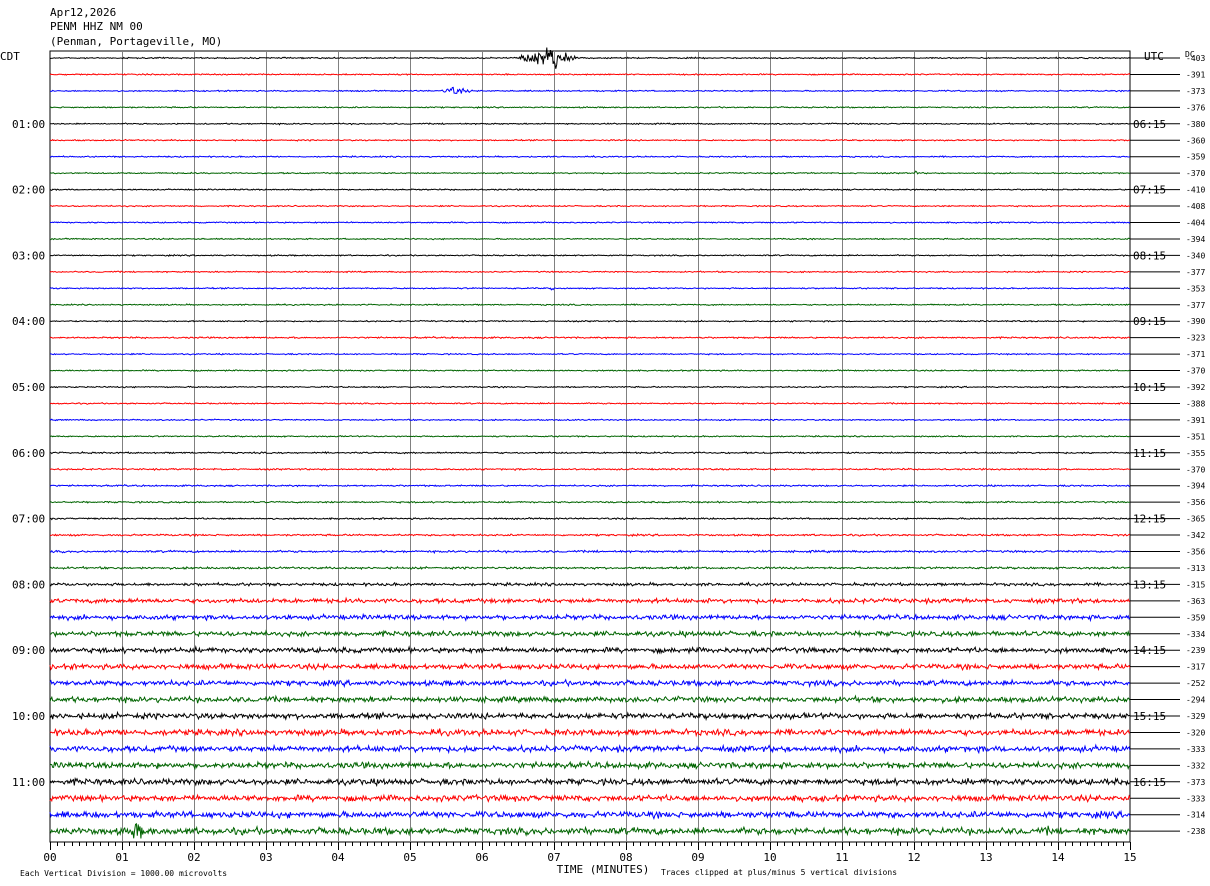 This screenshot has width=1210, height=886. Describe the element at coordinates (28, 519) in the screenshot. I see `left-hour-label: 07:00` at that location.